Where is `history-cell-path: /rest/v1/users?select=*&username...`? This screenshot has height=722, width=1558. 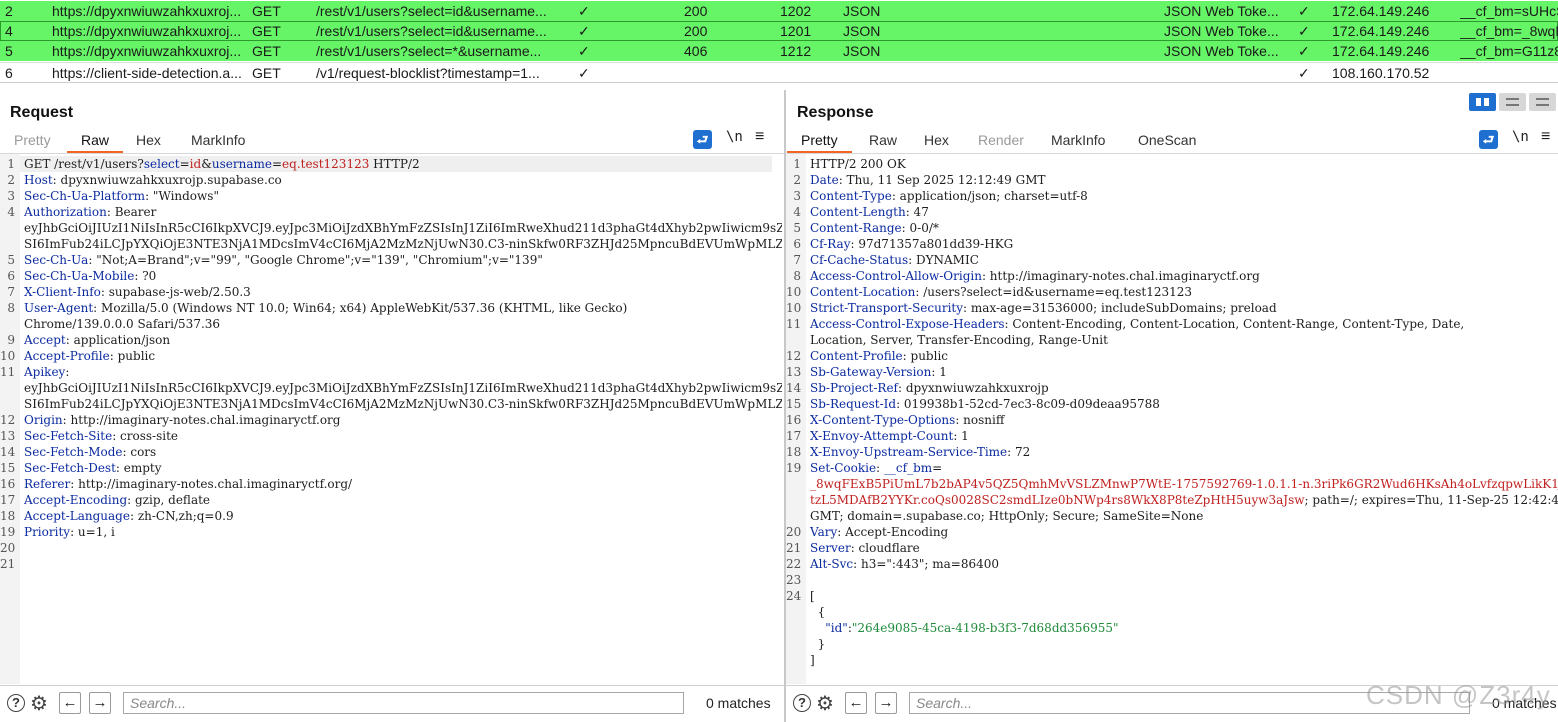 history-cell-path: /rest/v1/users?select=*&username... is located at coordinates (429, 51).